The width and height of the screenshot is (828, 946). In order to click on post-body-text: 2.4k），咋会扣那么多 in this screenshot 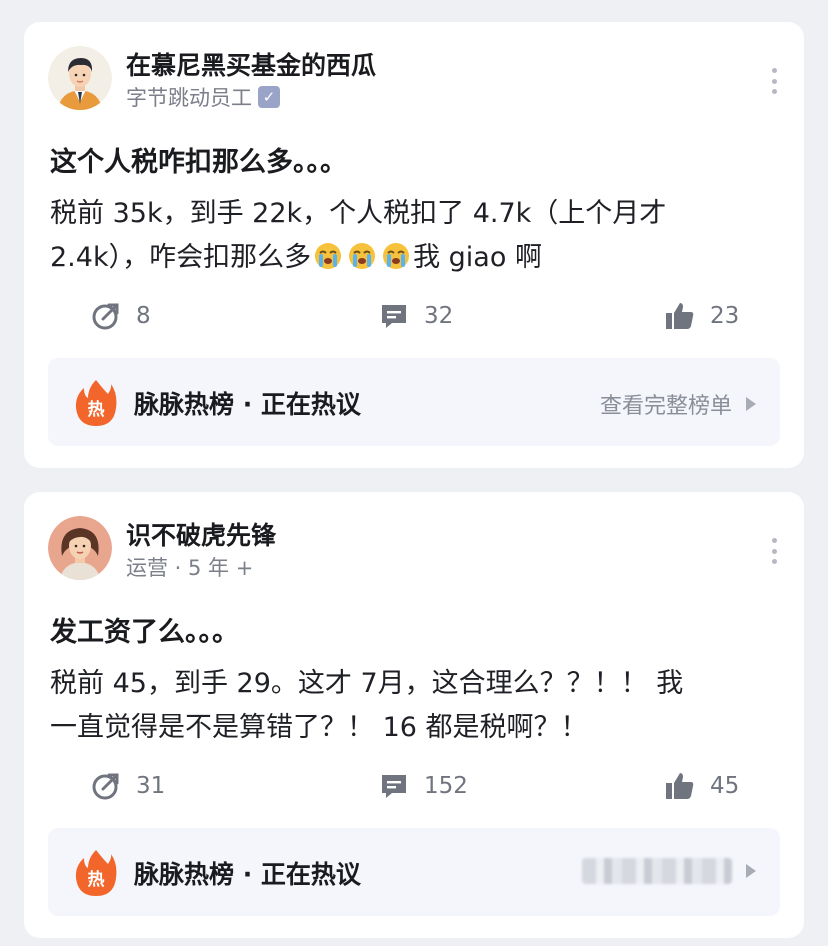, I will do `click(181, 257)`.